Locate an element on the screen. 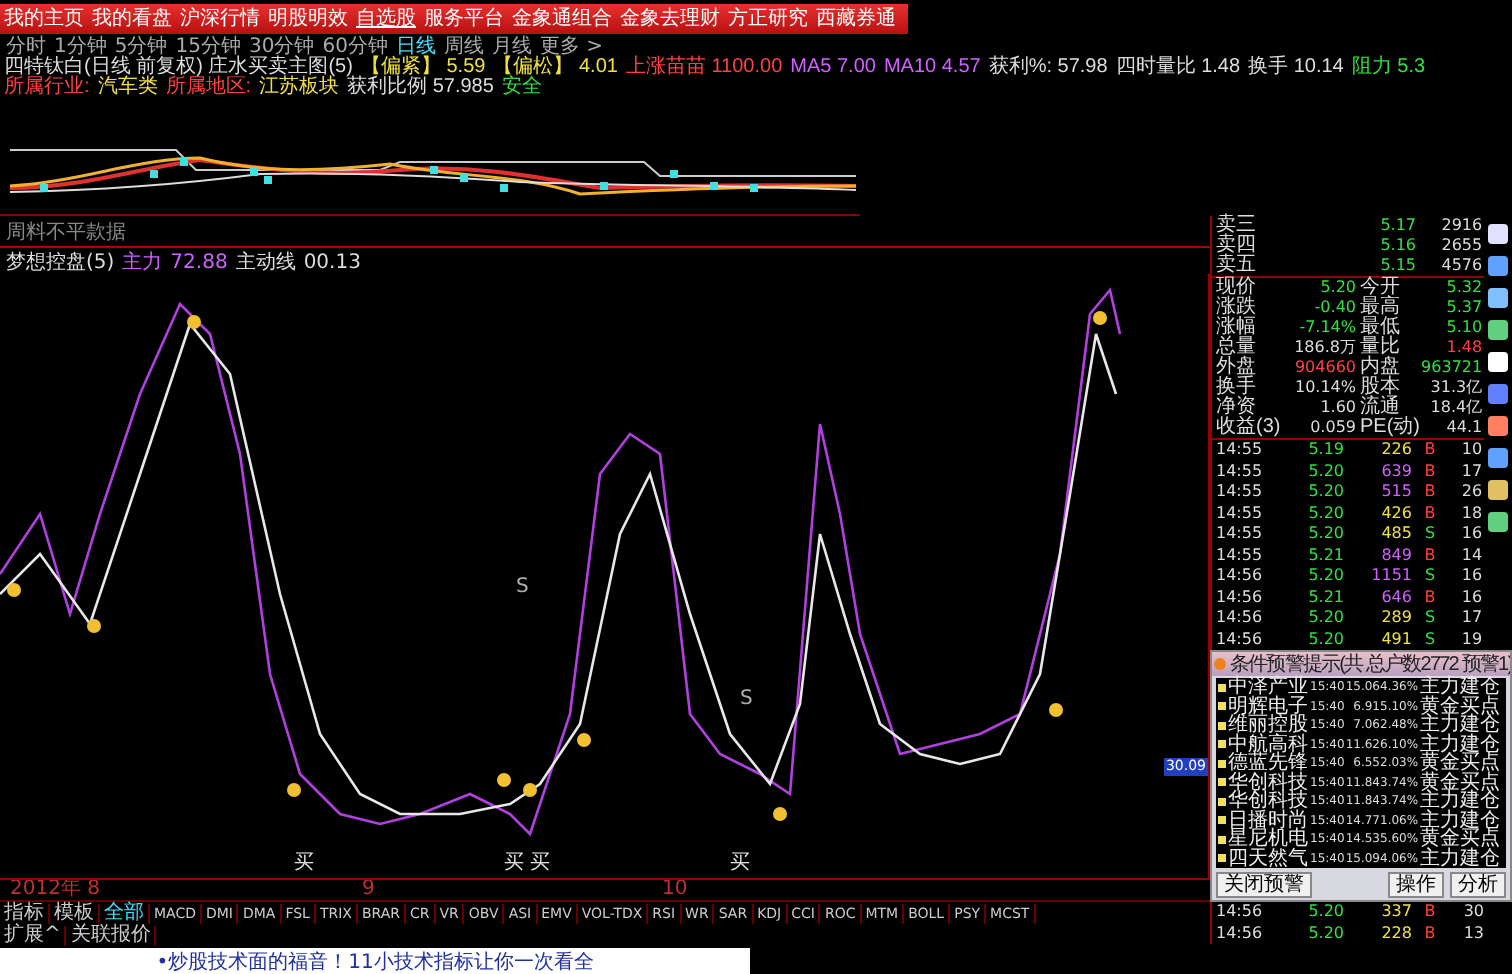 Image resolution: width=1512 pixels, height=974 pixels. period-tab: 更多 > is located at coordinates (571, 47).